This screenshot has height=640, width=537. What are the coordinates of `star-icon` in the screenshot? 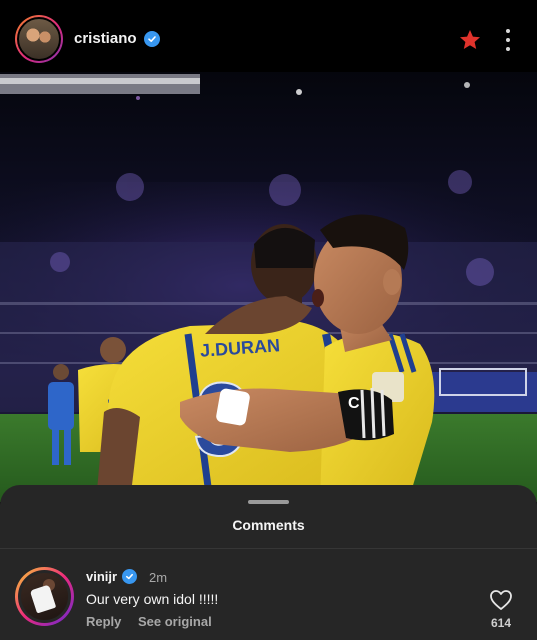 It's located at (470, 40).